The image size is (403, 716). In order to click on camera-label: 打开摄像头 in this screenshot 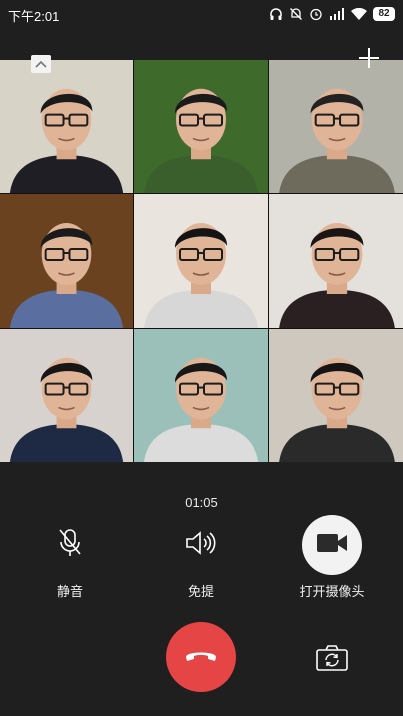, I will do `click(332, 591)`.